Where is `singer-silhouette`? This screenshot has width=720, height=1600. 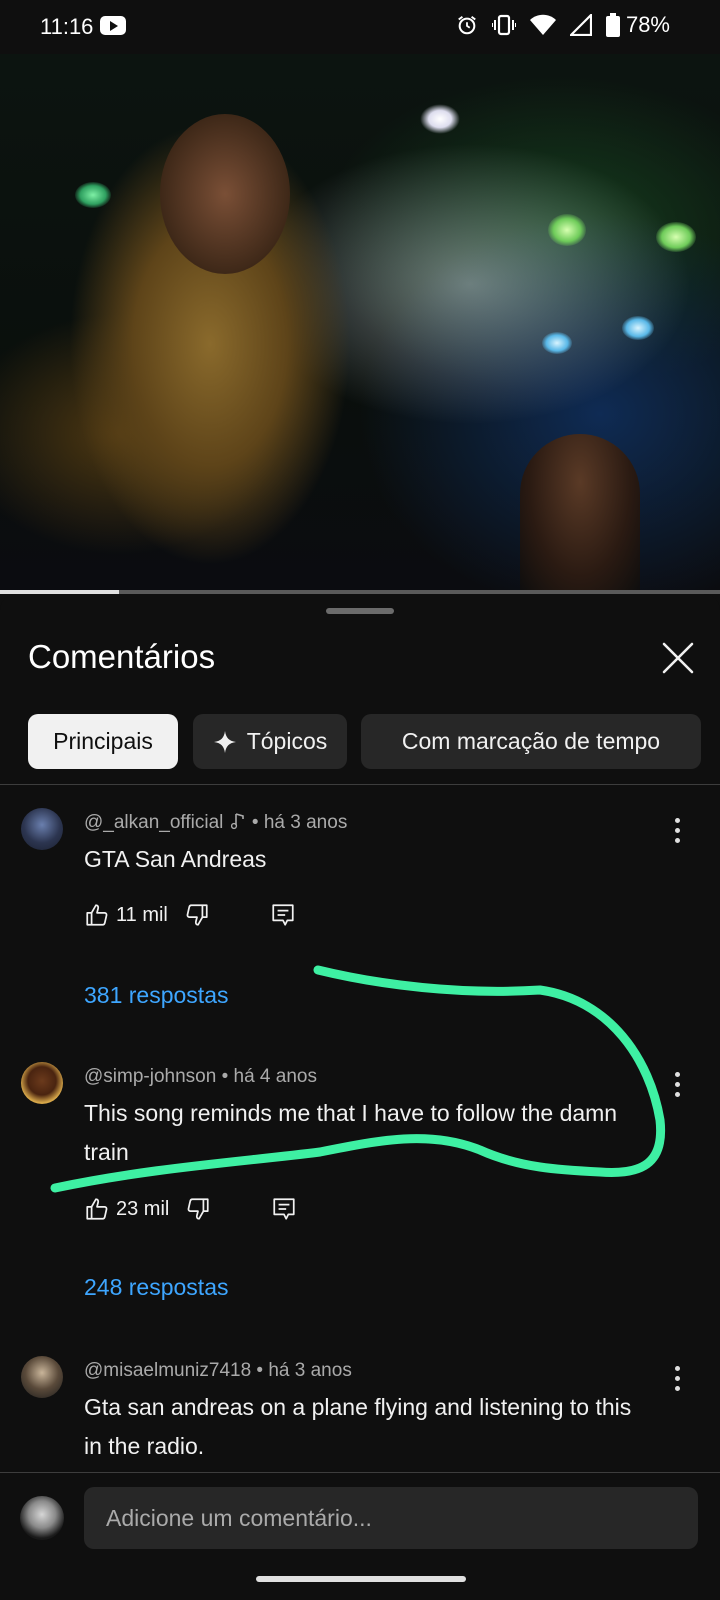
singer-silhouette is located at coordinates (225, 194).